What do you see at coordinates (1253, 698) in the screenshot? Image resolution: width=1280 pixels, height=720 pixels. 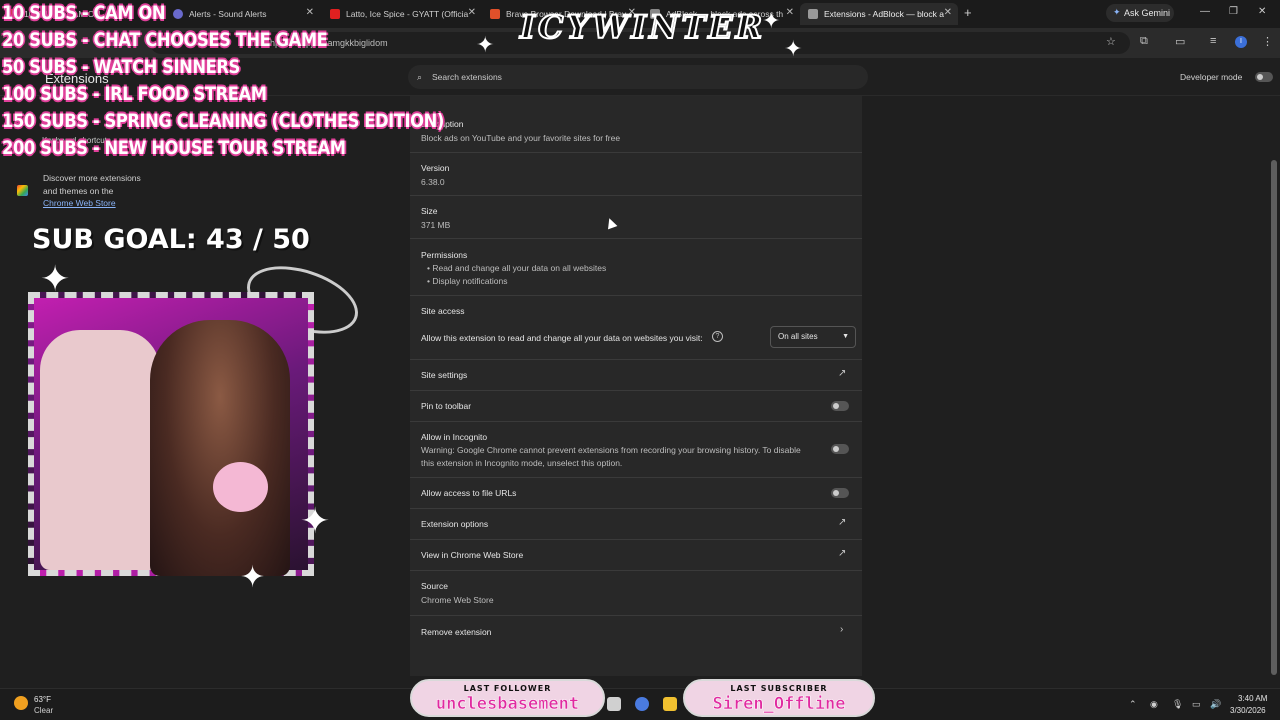 I see `clock-time: 3:40 AM` at bounding box center [1253, 698].